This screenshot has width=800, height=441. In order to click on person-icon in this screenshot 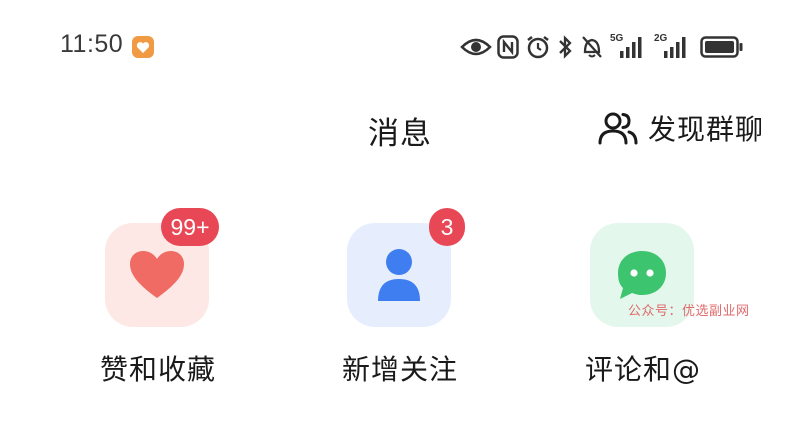, I will do `click(399, 275)`.